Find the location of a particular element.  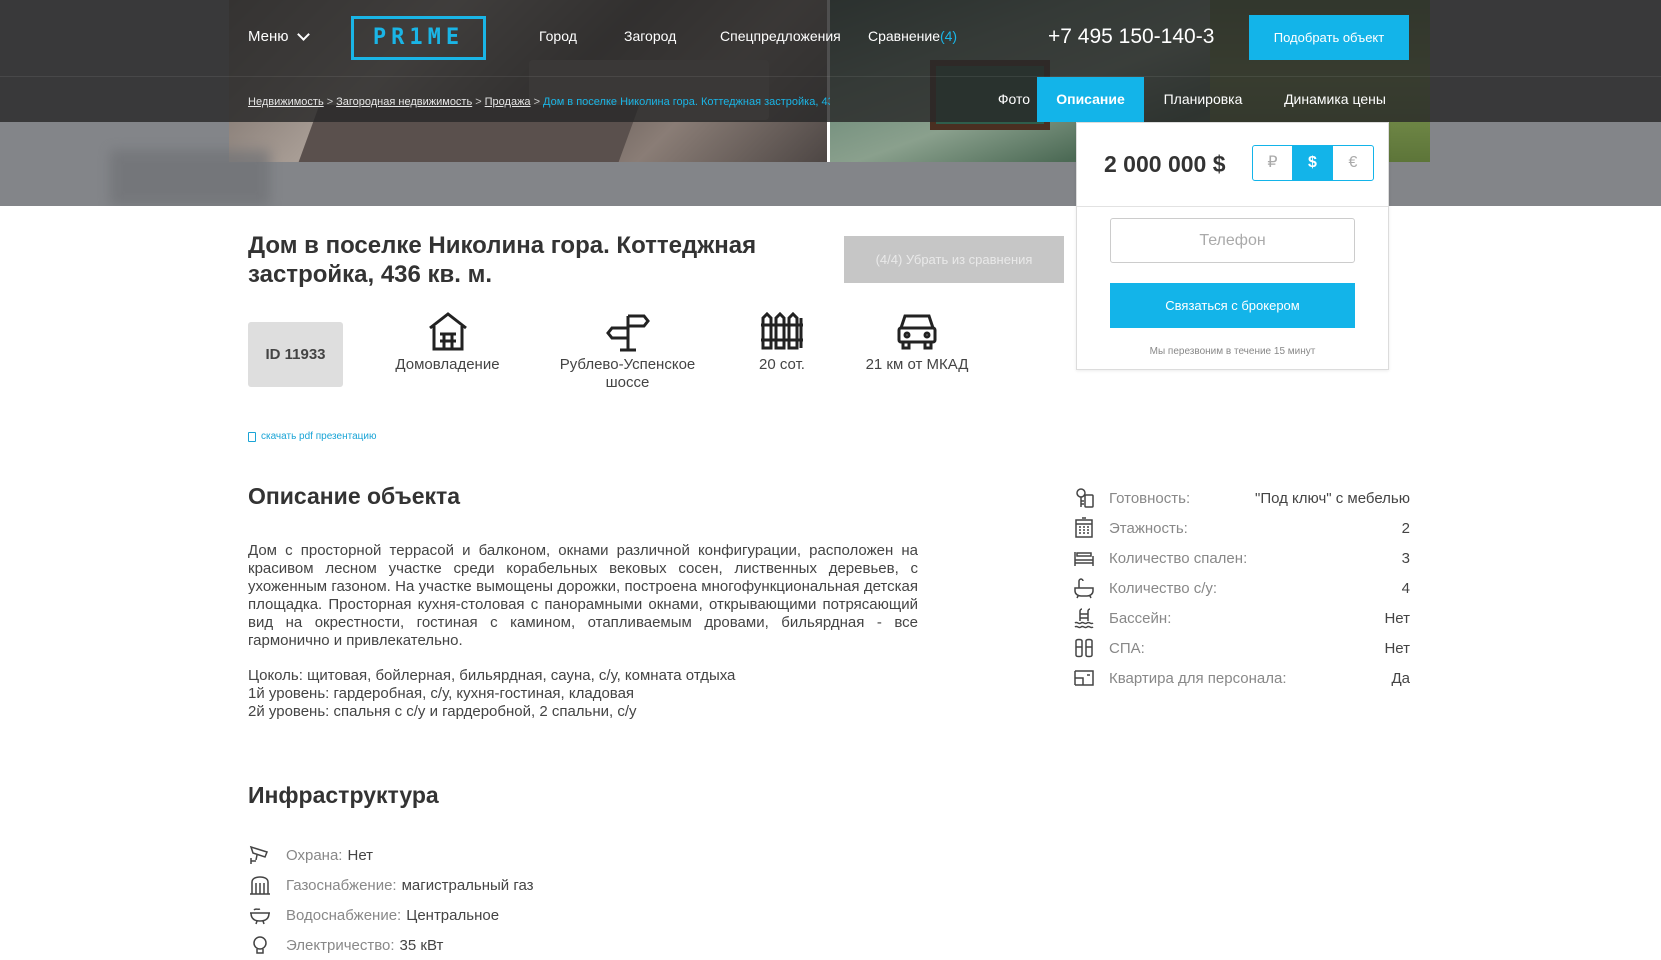

spec-spa-value: Нет is located at coordinates (1397, 648).